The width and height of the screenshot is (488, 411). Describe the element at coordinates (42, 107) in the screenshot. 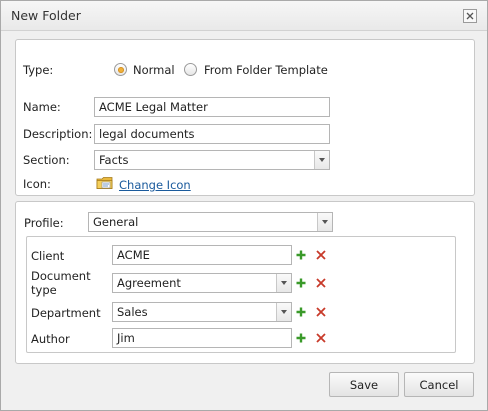

I see `name-label: Name:` at that location.